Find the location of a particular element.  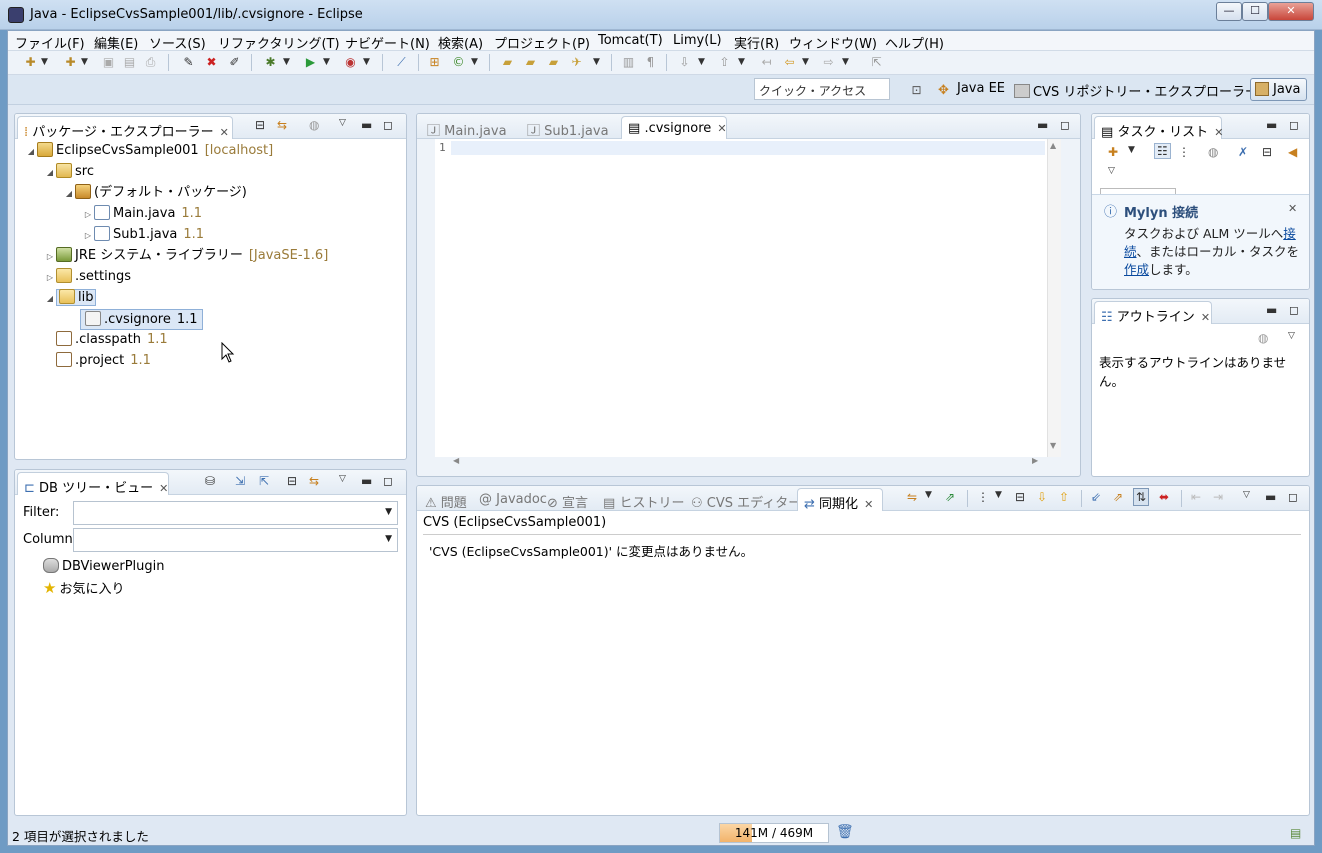

outgoing-mode-icon: ⇗ is located at coordinates (1118, 497).